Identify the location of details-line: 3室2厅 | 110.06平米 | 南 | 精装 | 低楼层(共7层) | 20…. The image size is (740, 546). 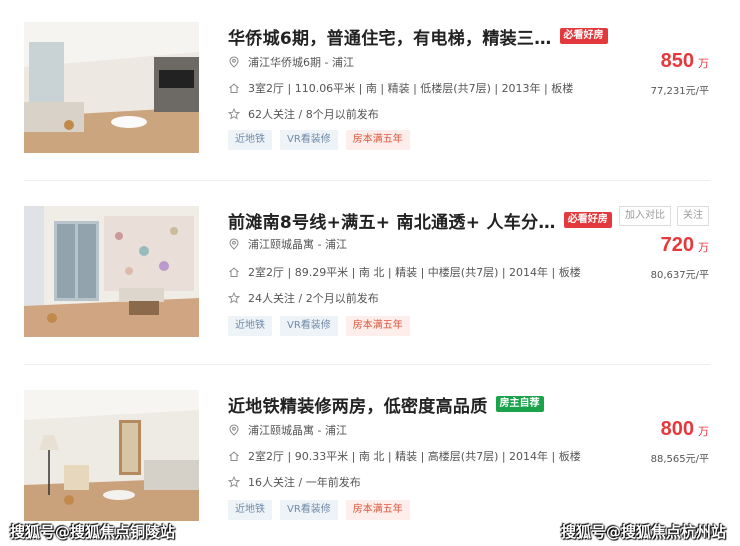
(400, 88).